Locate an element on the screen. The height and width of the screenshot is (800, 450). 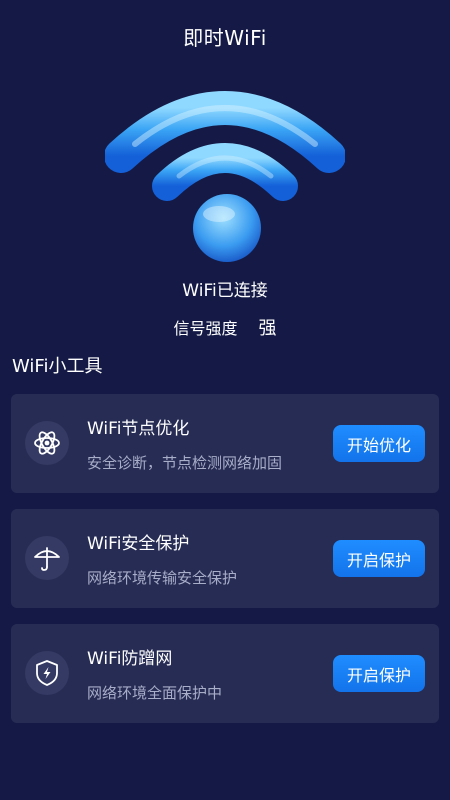
shield-bolt-icon is located at coordinates (47, 673).